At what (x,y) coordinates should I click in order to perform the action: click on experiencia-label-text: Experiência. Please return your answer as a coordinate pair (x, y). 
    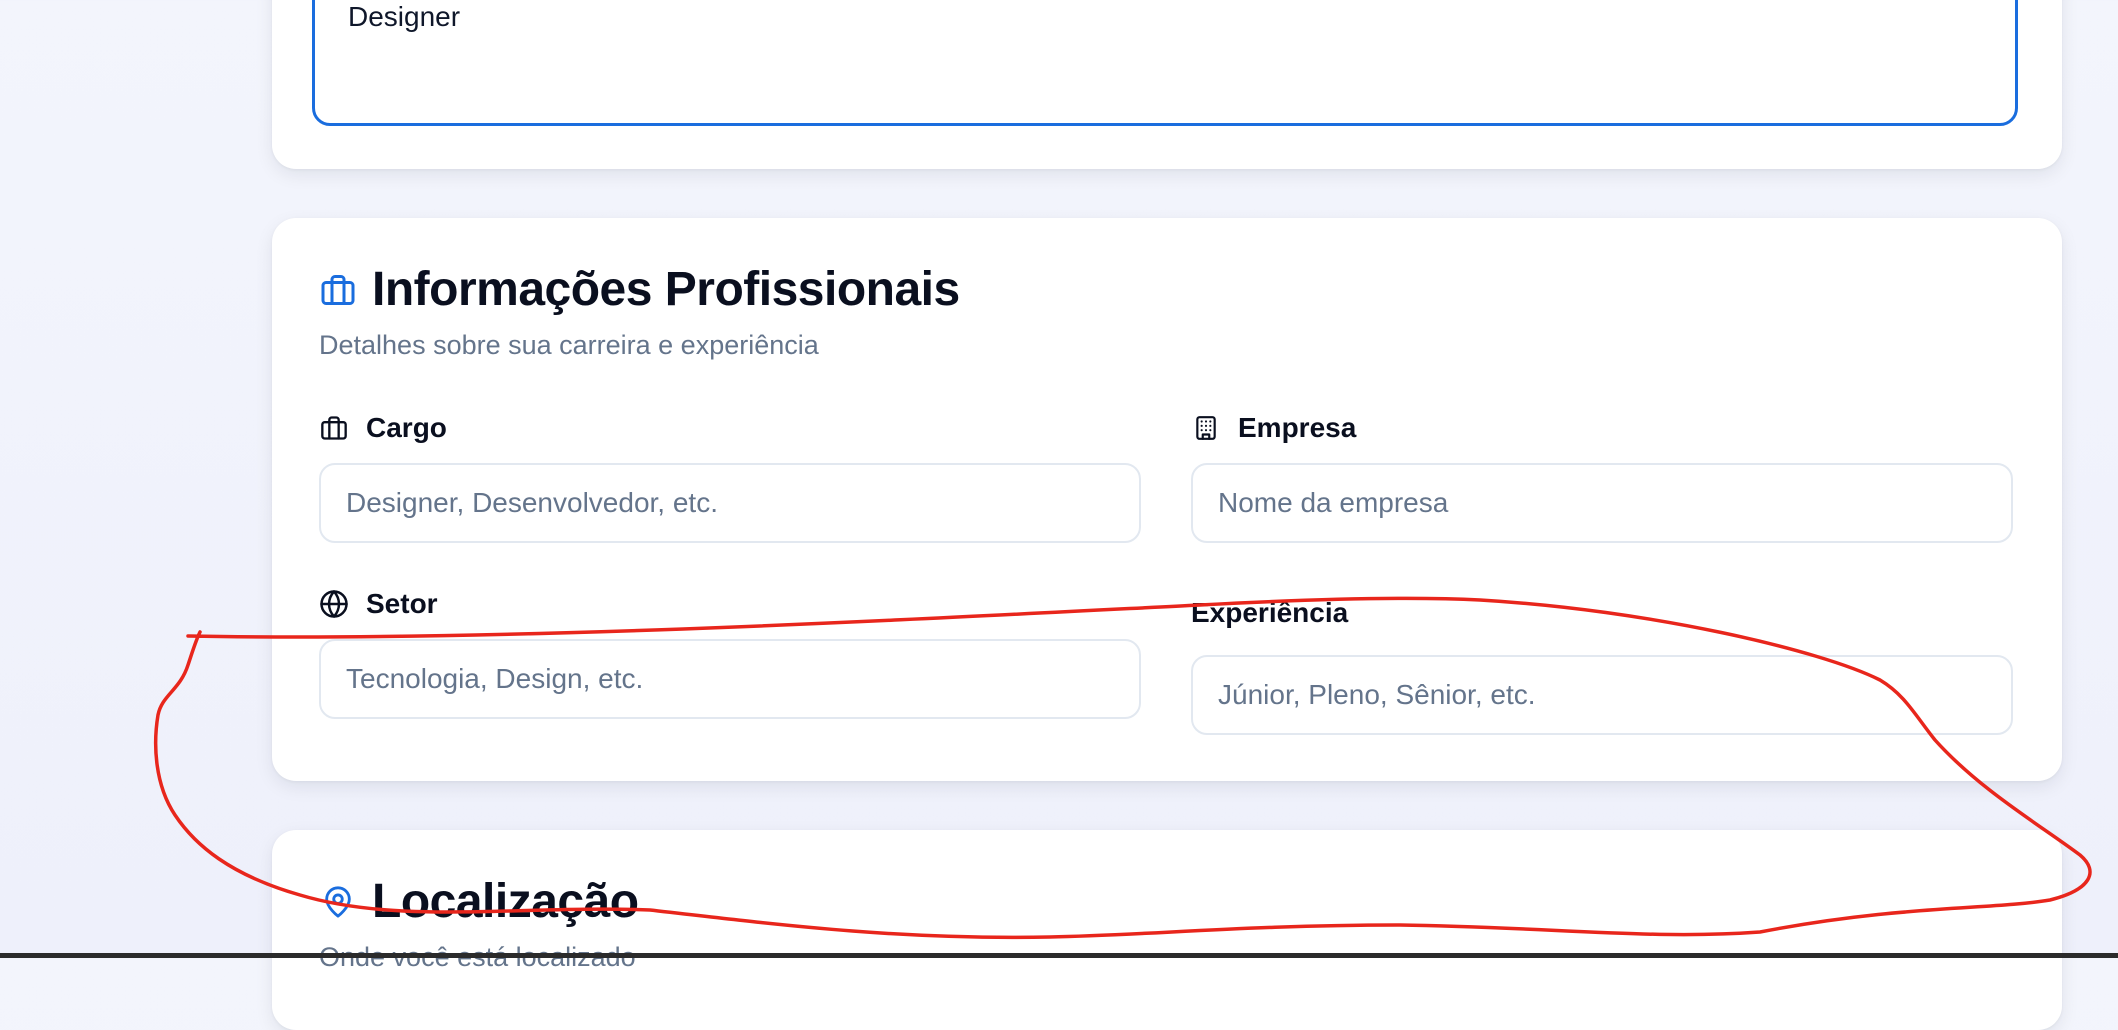
    Looking at the image, I should click on (1270, 612).